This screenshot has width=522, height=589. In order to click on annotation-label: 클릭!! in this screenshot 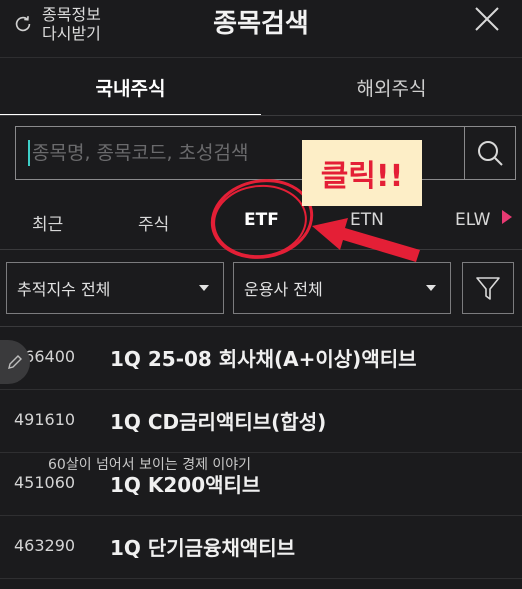, I will do `click(362, 173)`.